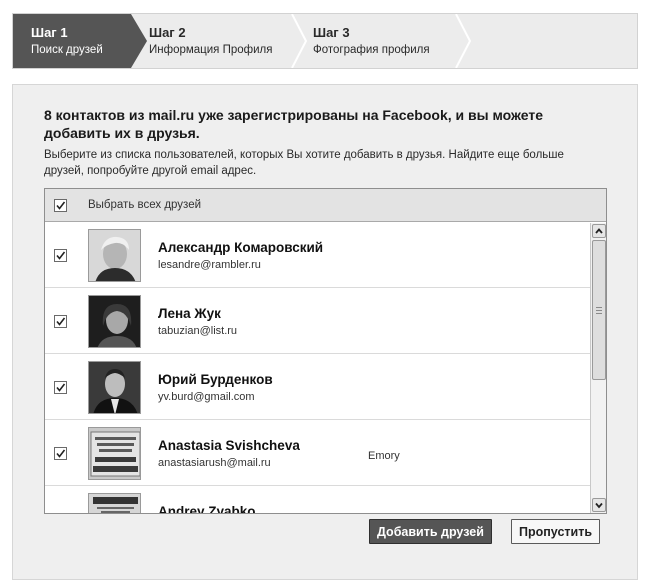  Describe the element at coordinates (241, 247) in the screenshot. I see `contact-name: Александр Комаровский` at that location.